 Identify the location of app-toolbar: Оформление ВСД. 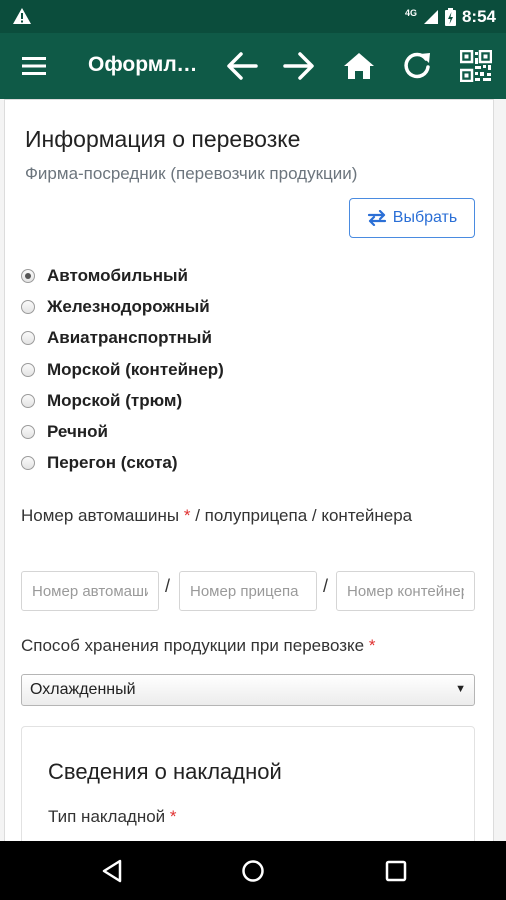
(253, 66).